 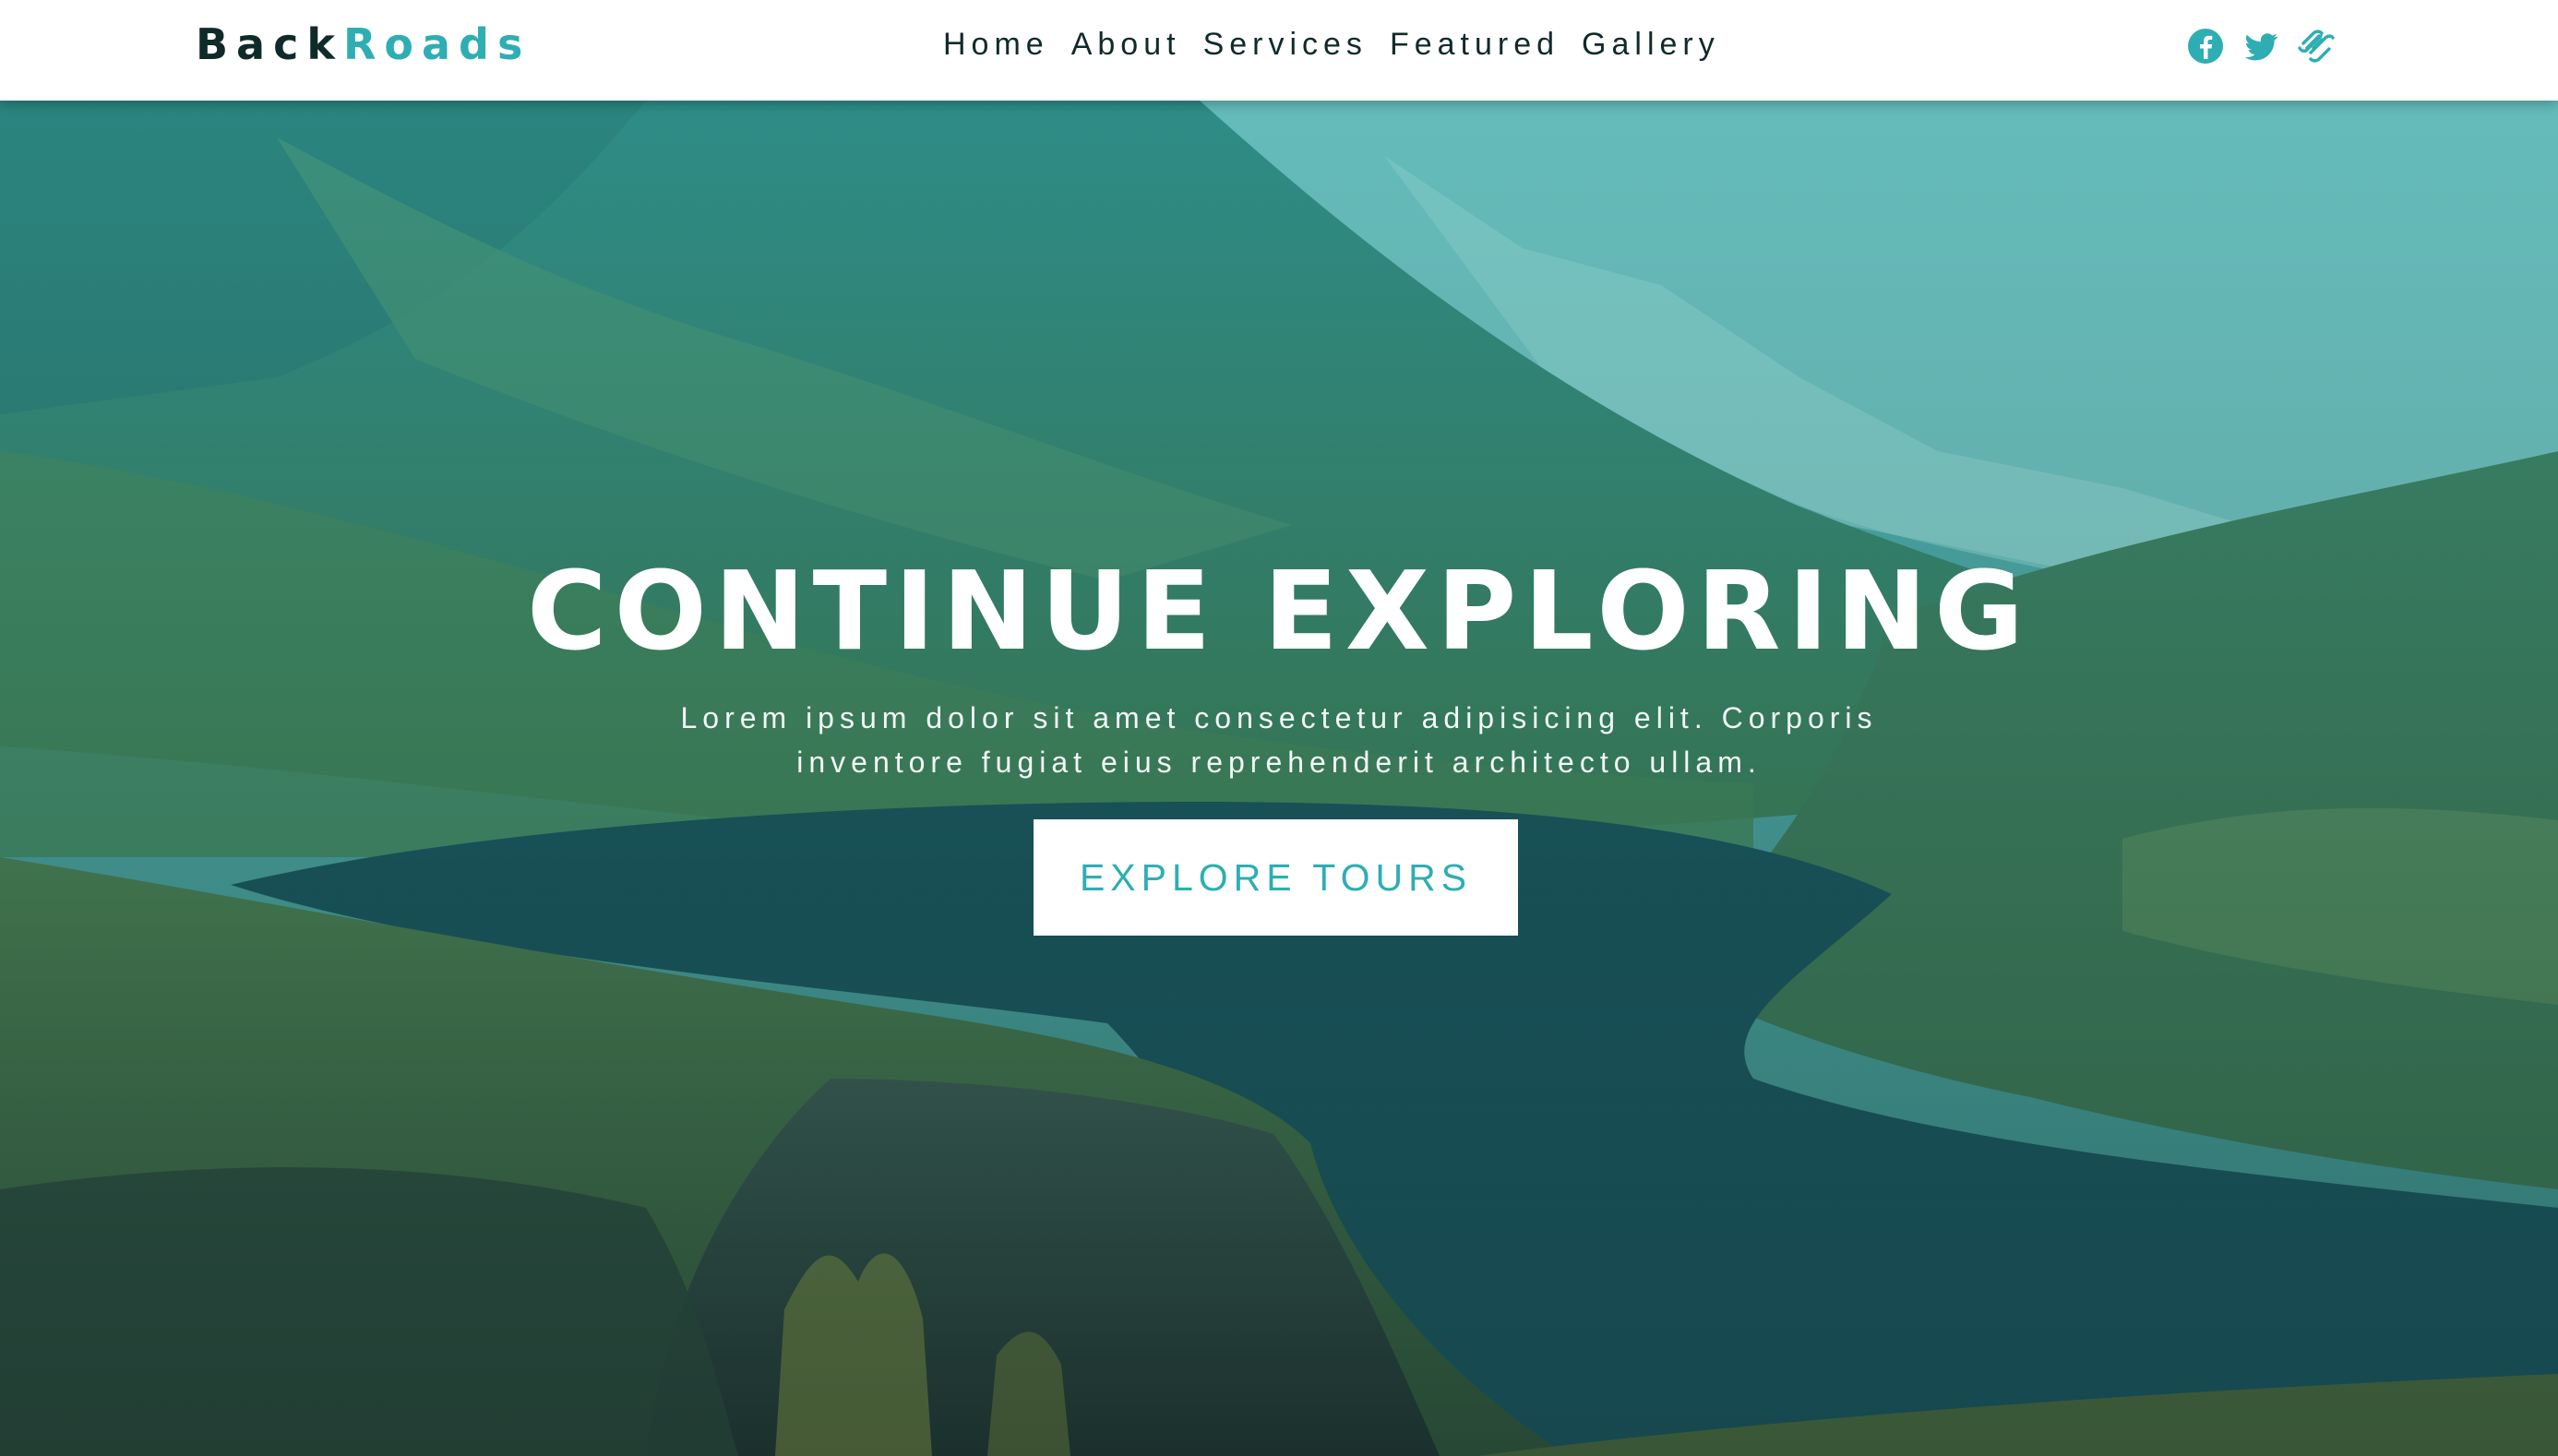 I want to click on squarespace-icon, so click(x=2316, y=46).